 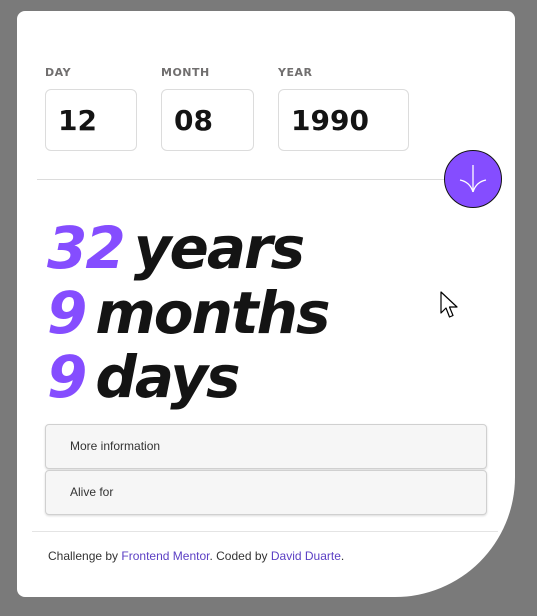 I want to click on day-input, so click(x=91, y=120).